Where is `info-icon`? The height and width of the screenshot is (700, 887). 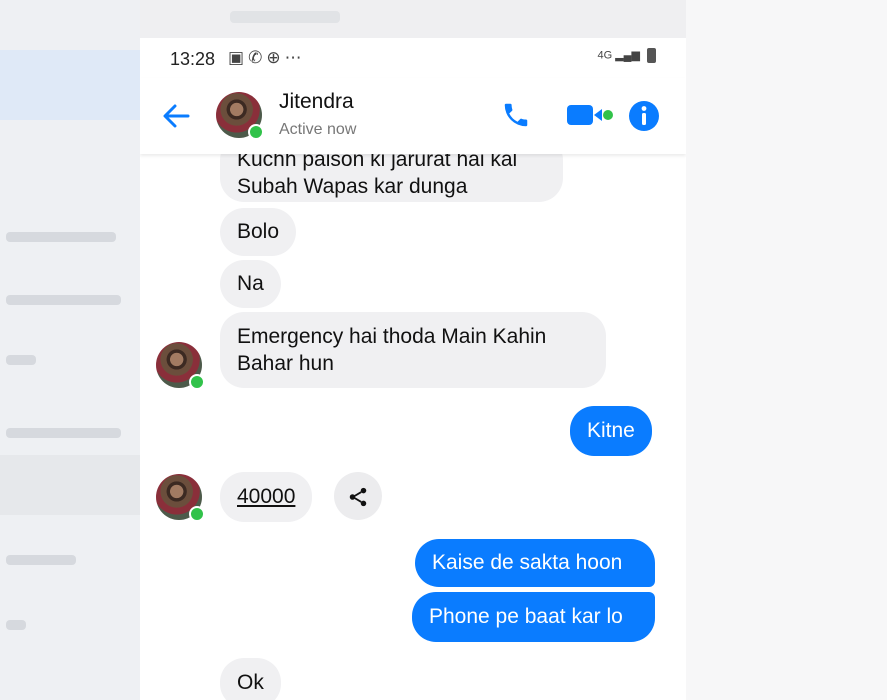
info-icon is located at coordinates (644, 116).